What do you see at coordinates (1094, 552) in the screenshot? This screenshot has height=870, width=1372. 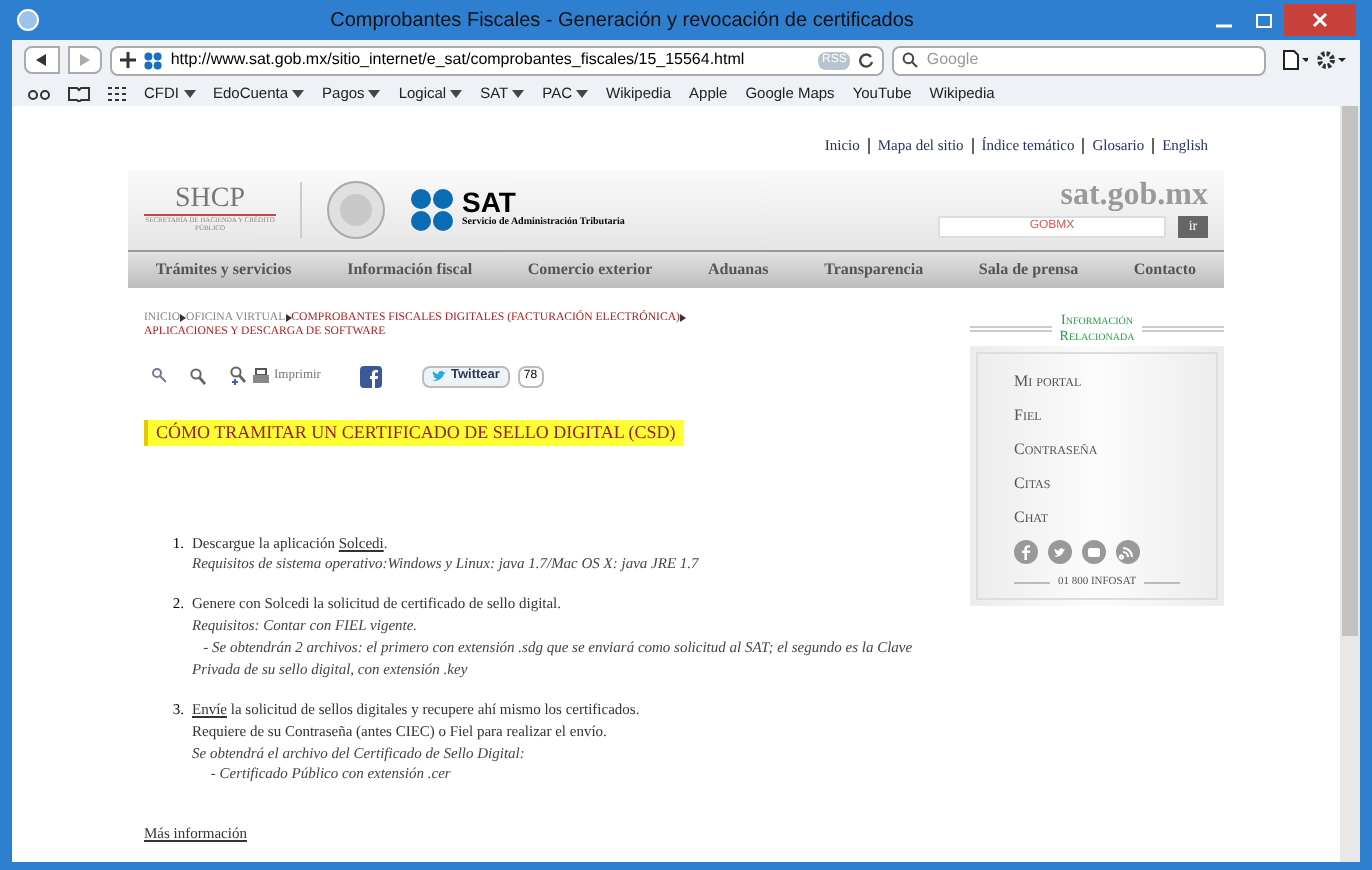 I see `youtube-icon` at bounding box center [1094, 552].